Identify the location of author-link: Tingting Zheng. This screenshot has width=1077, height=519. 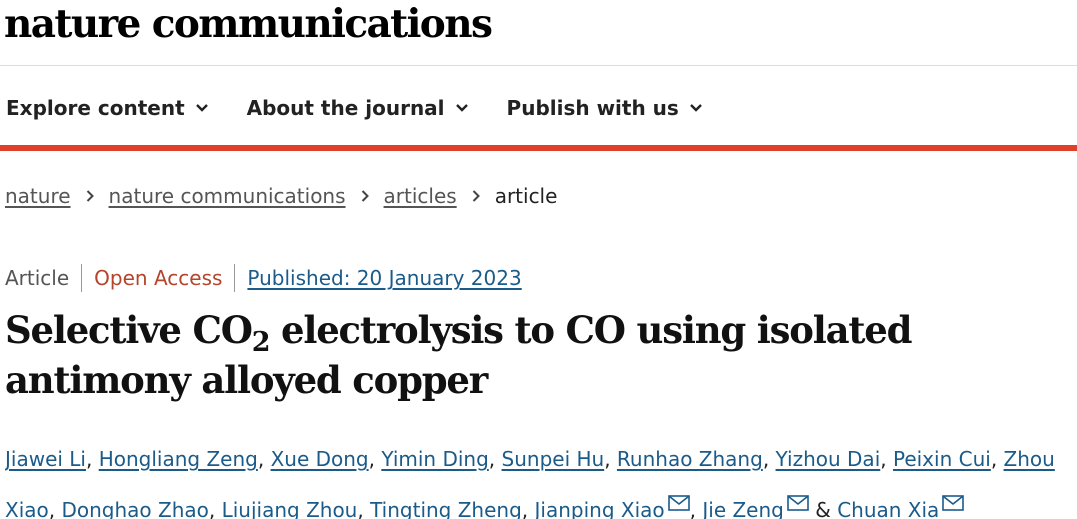
(446, 508).